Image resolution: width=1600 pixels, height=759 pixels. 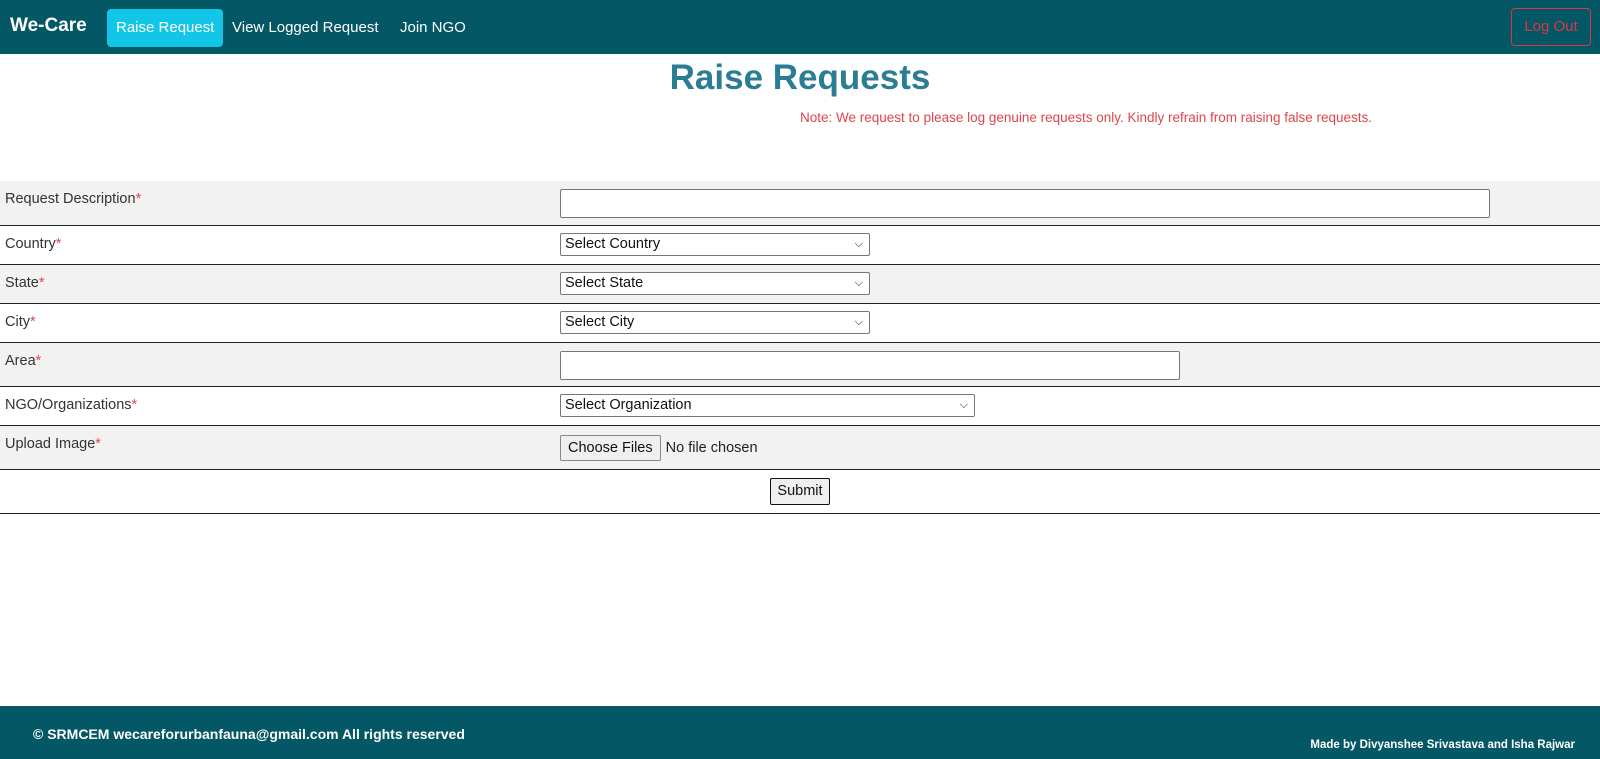 What do you see at coordinates (711, 447) in the screenshot?
I see `file-status-text: No file chosen` at bounding box center [711, 447].